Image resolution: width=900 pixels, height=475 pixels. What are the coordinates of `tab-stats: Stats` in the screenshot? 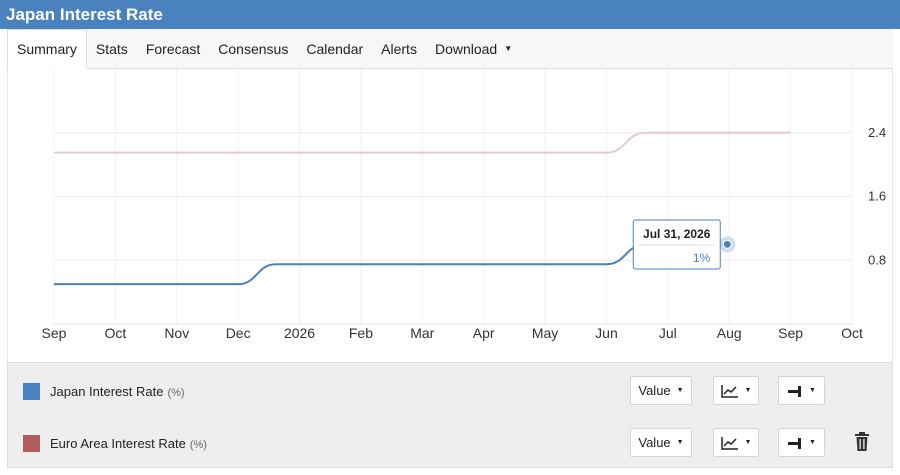 It's located at (112, 48).